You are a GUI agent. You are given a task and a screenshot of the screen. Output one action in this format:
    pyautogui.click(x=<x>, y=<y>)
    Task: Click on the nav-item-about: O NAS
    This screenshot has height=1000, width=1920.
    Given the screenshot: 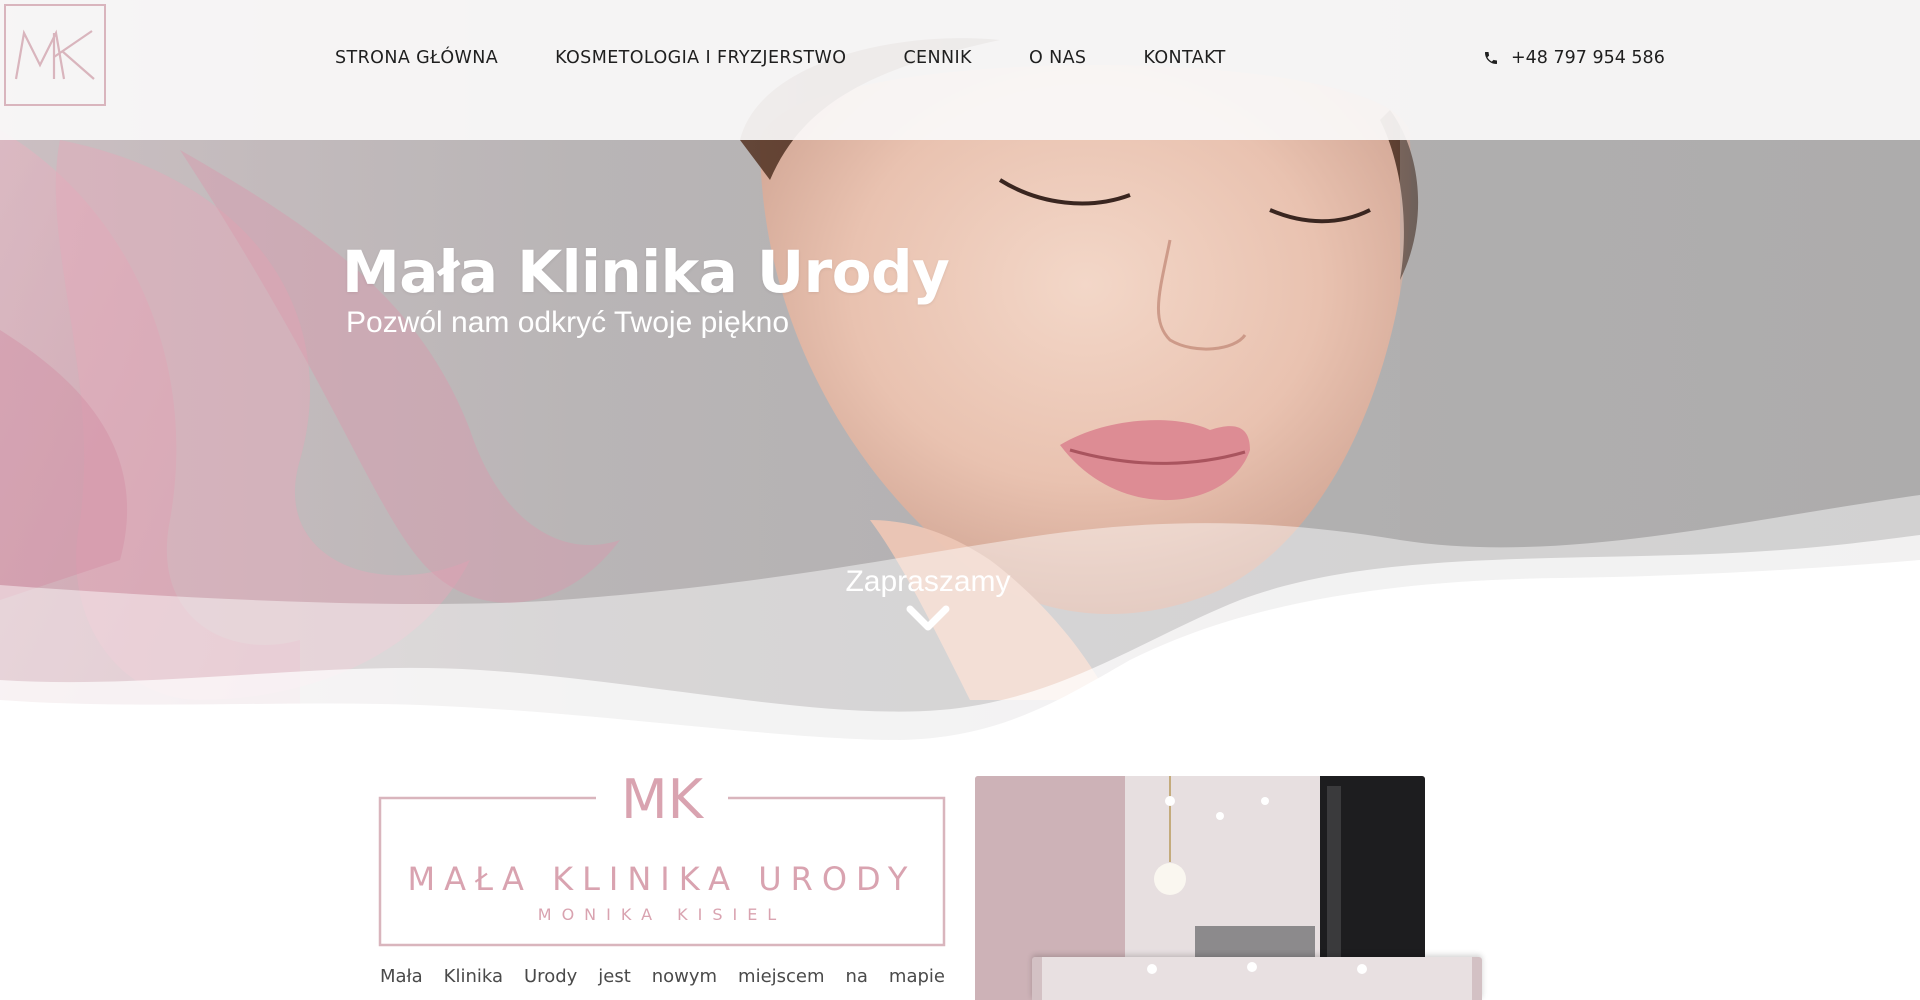 What is the action you would take?
    pyautogui.click(x=1058, y=58)
    